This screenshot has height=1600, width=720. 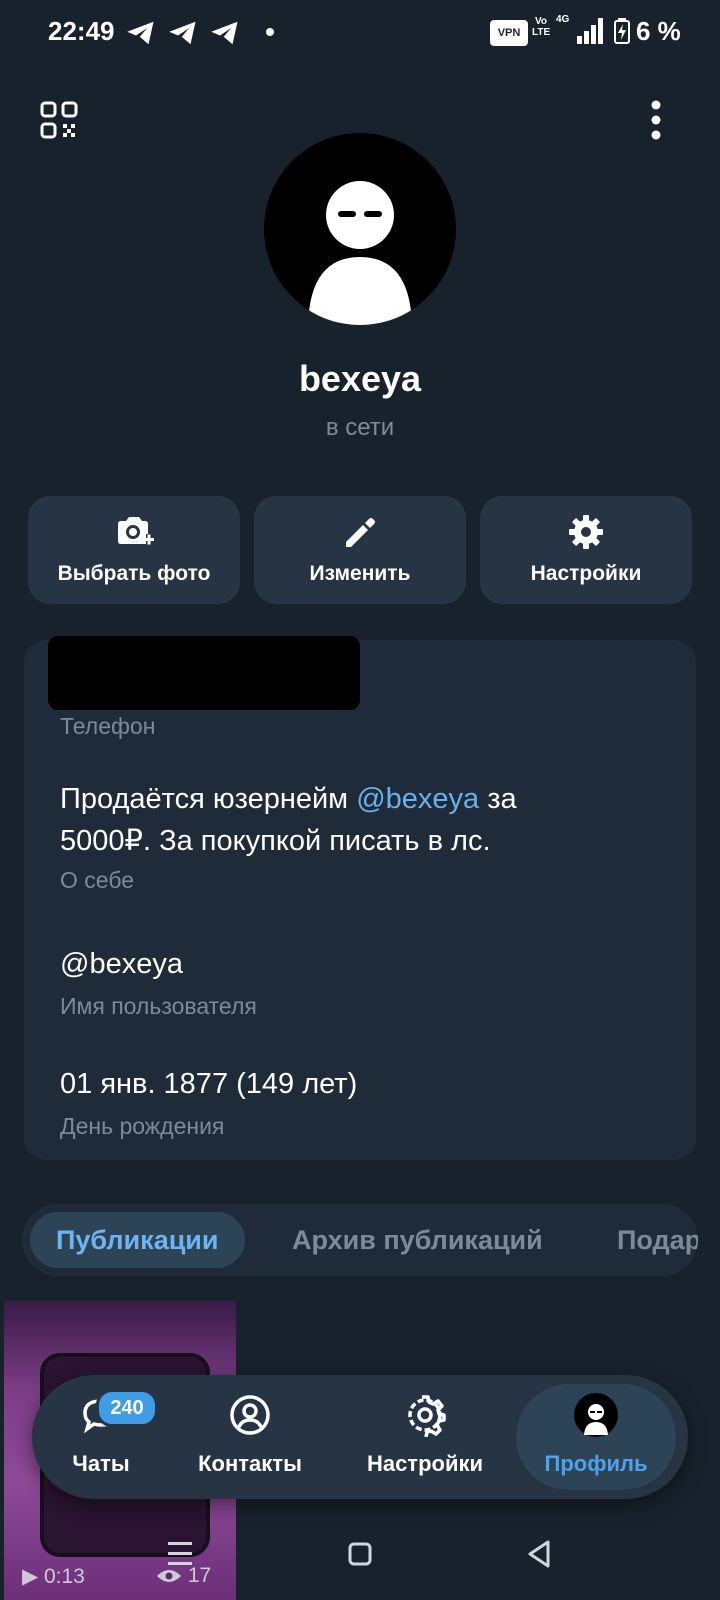 What do you see at coordinates (360, 532) in the screenshot?
I see `pencil-icon` at bounding box center [360, 532].